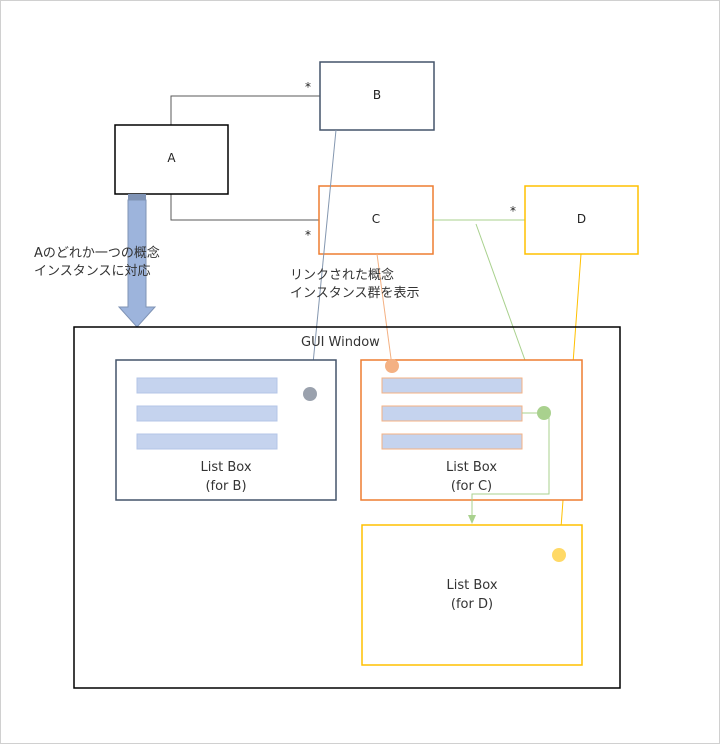  Describe the element at coordinates (544, 413) in the screenshot. I see `listbox-c-item-link-dot` at that location.